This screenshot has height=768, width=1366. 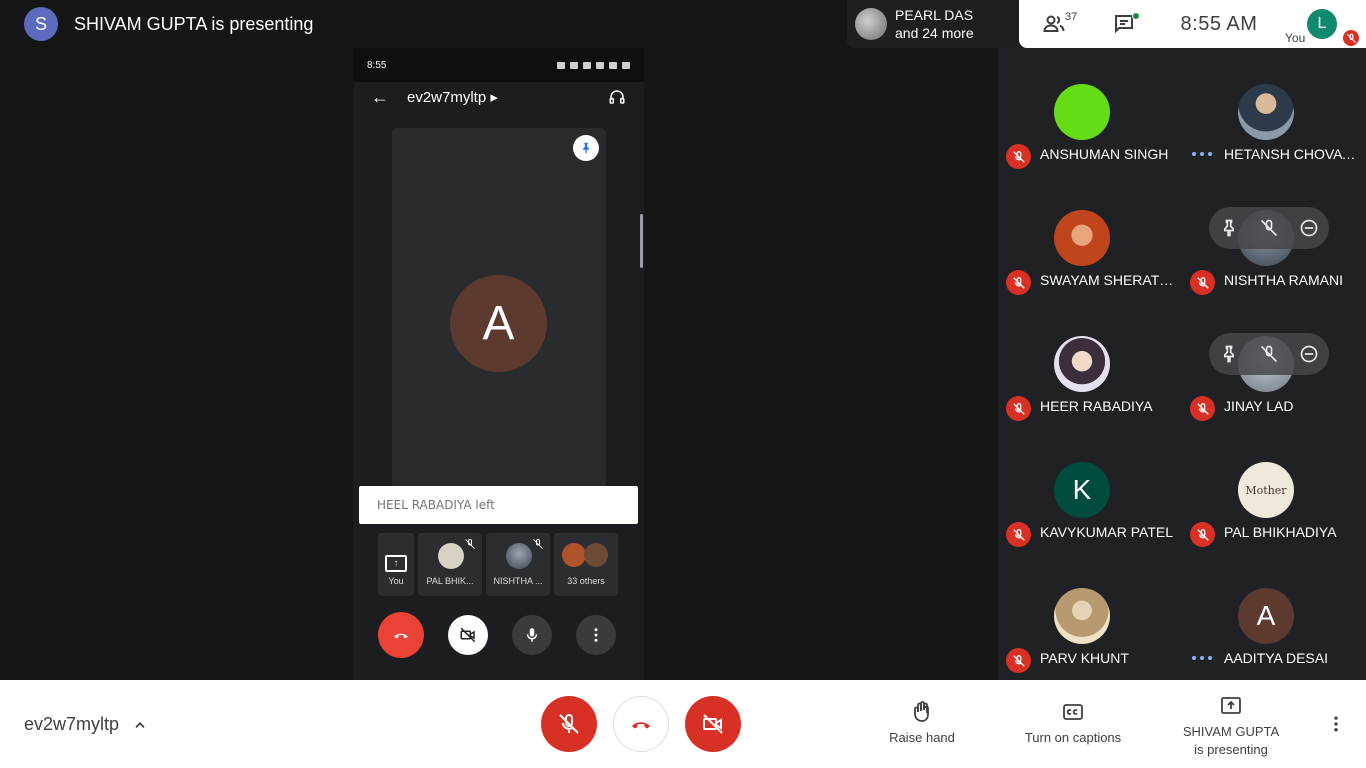 I want to click on participant-name: PARV KHUNT, so click(x=1084, y=658).